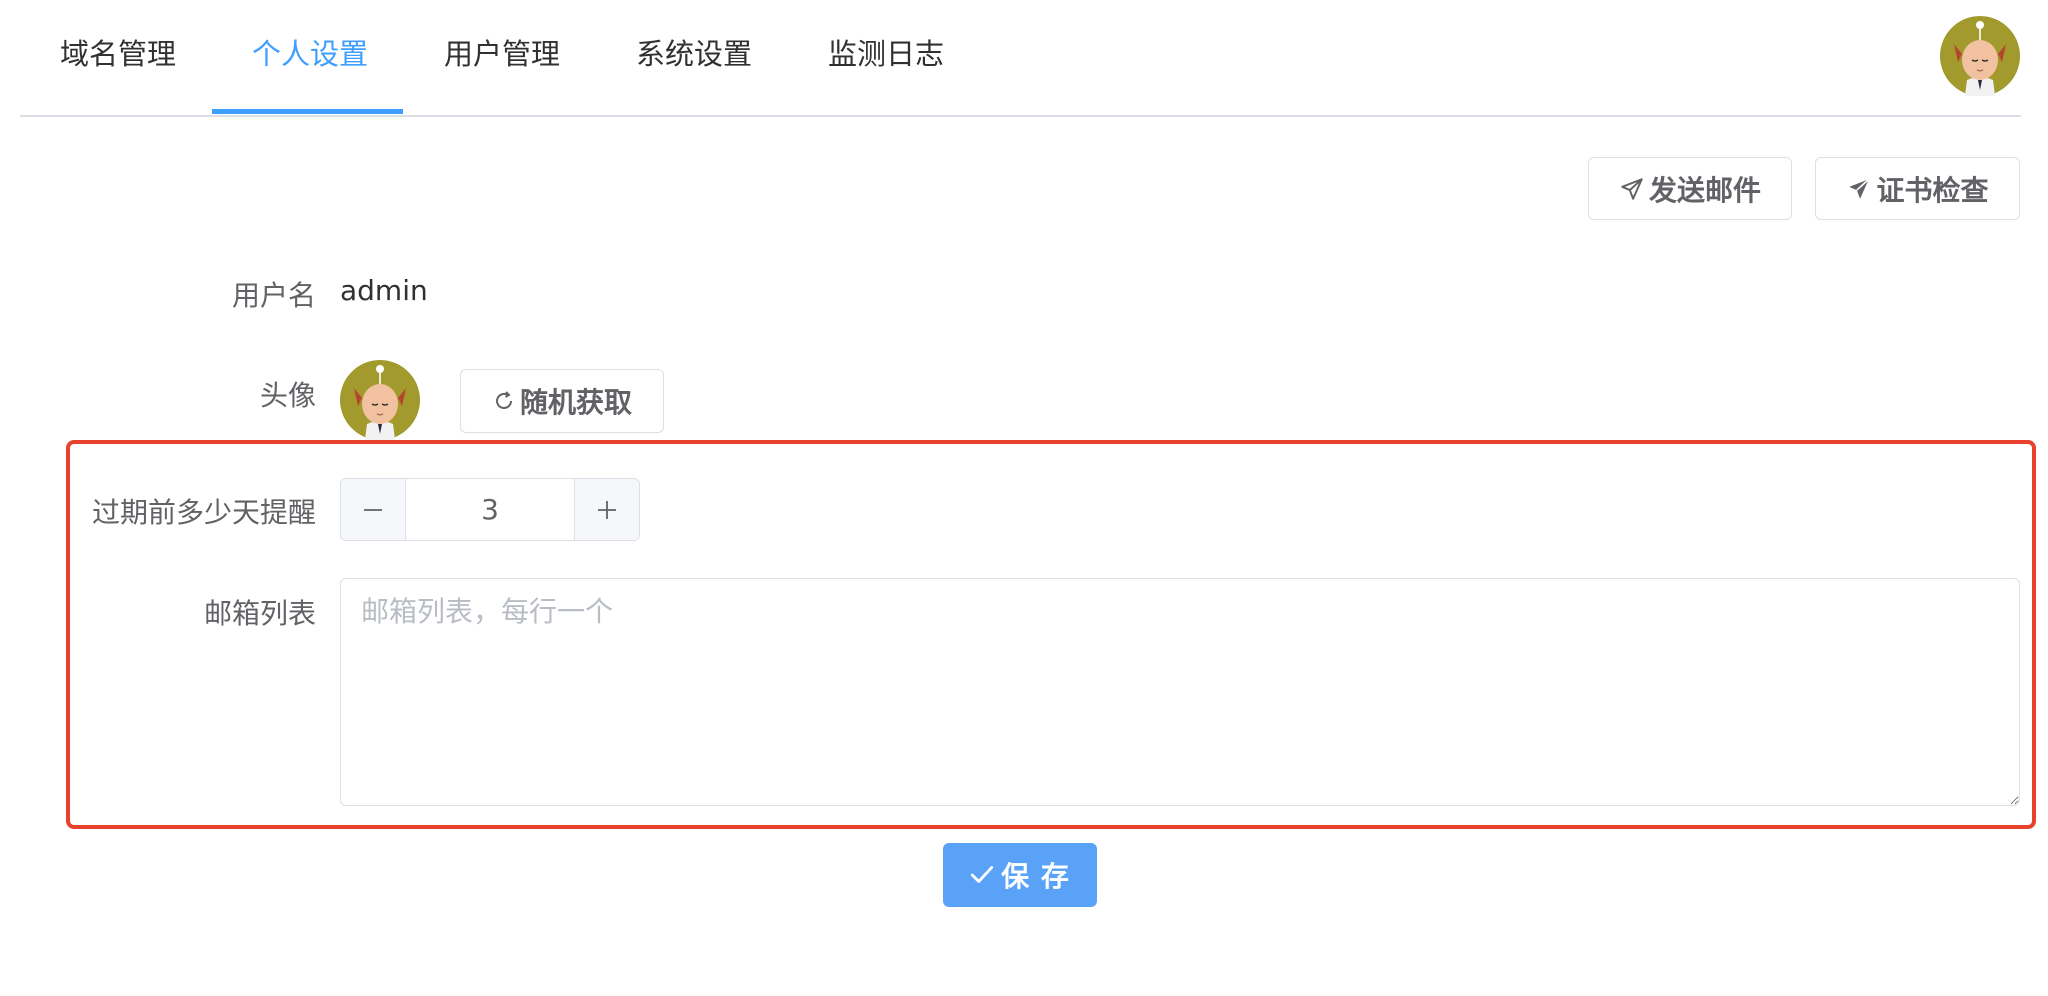 This screenshot has width=2048, height=996. What do you see at coordinates (575, 402) in the screenshot?
I see `random-avatar-label: 随机获取` at bounding box center [575, 402].